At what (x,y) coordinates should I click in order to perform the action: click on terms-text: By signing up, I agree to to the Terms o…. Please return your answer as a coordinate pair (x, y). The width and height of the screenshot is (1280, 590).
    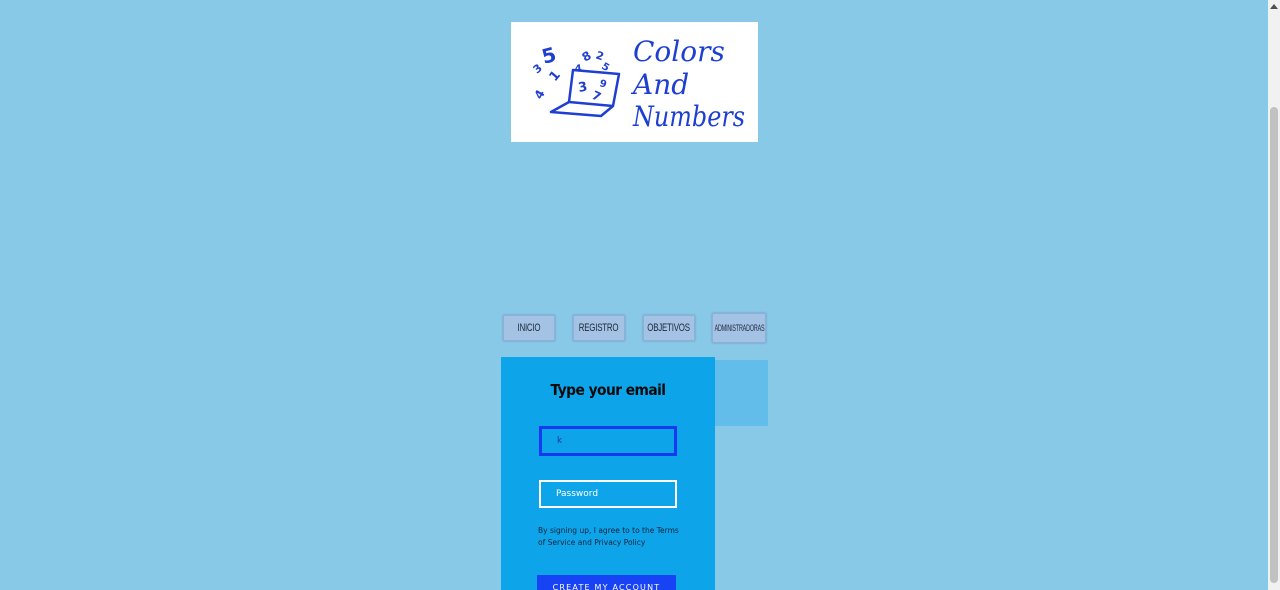
    Looking at the image, I should click on (608, 536).